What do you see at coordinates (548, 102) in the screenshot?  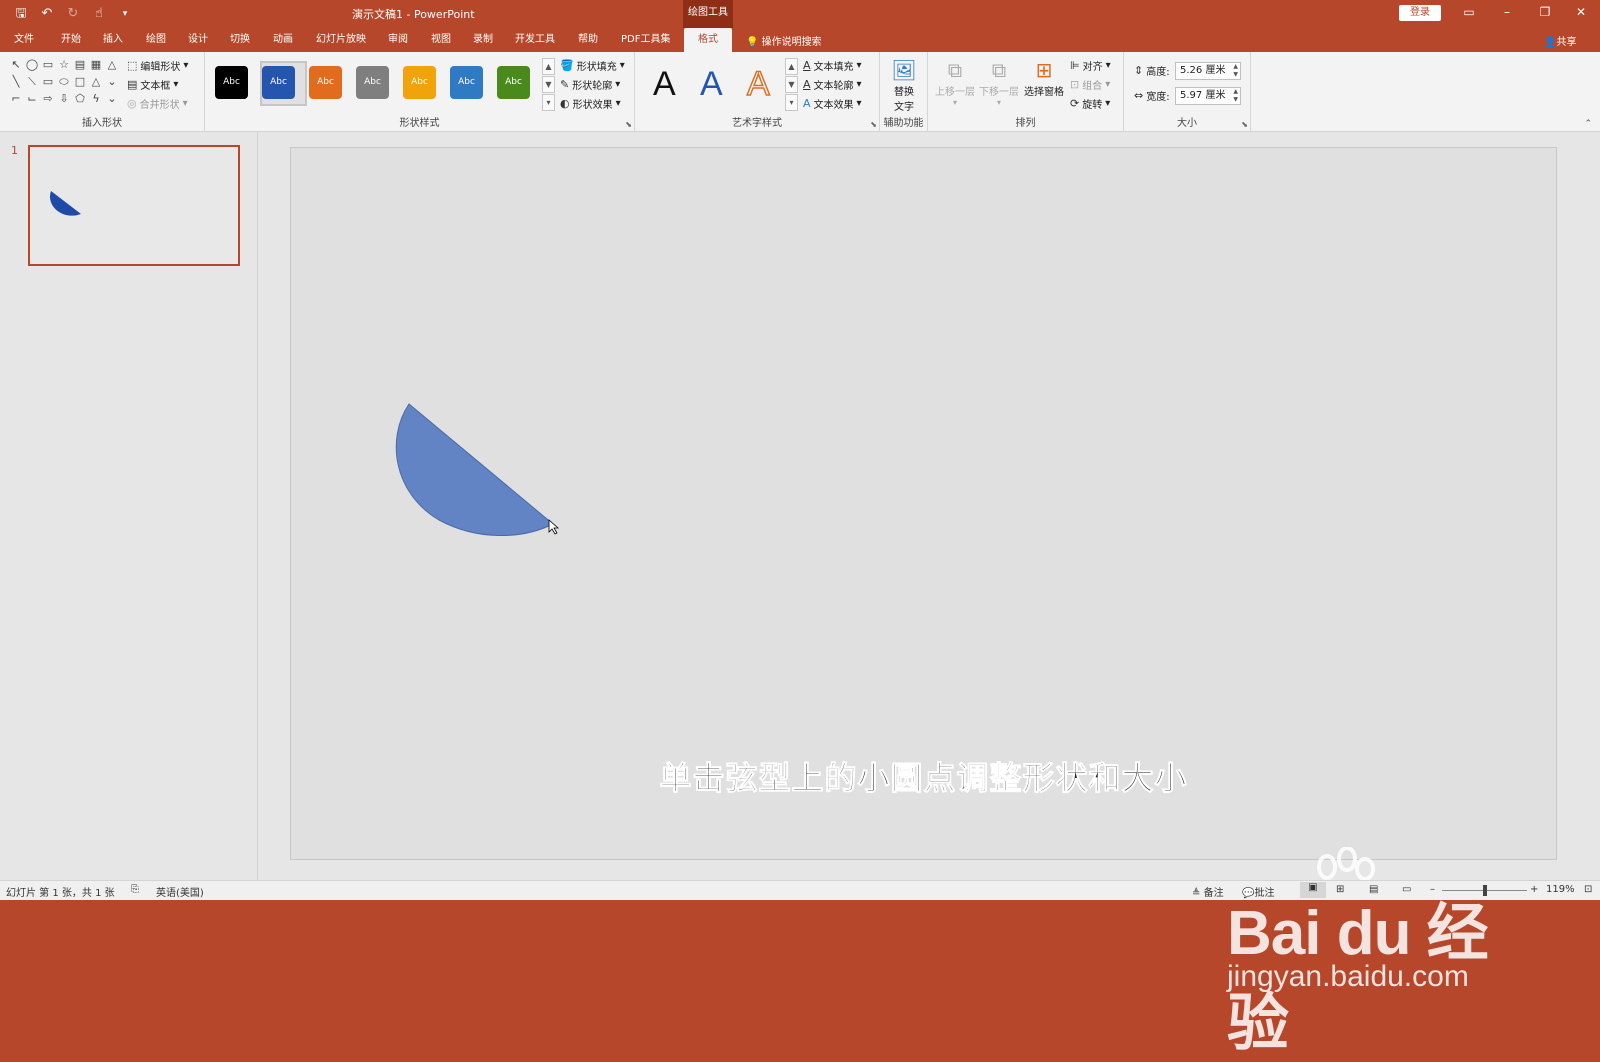 I see `expand-gallery-icon: ▾` at bounding box center [548, 102].